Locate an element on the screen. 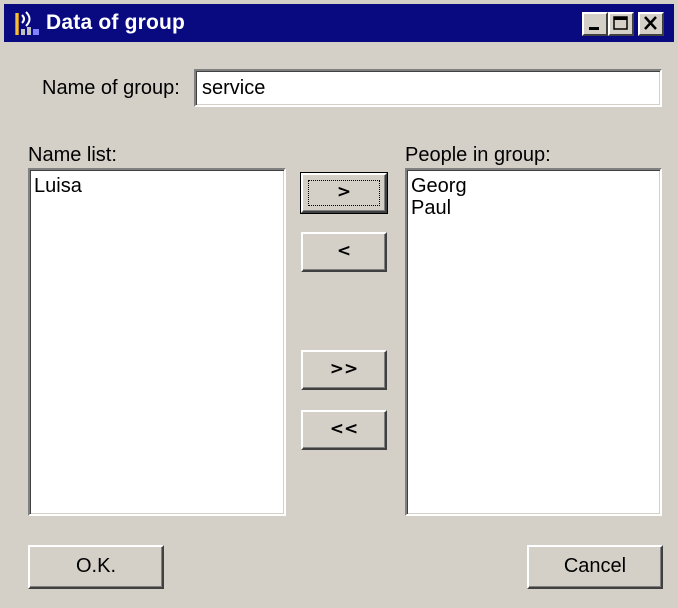 The image size is (678, 608). antenna-app-icon is located at coordinates (27, 23).